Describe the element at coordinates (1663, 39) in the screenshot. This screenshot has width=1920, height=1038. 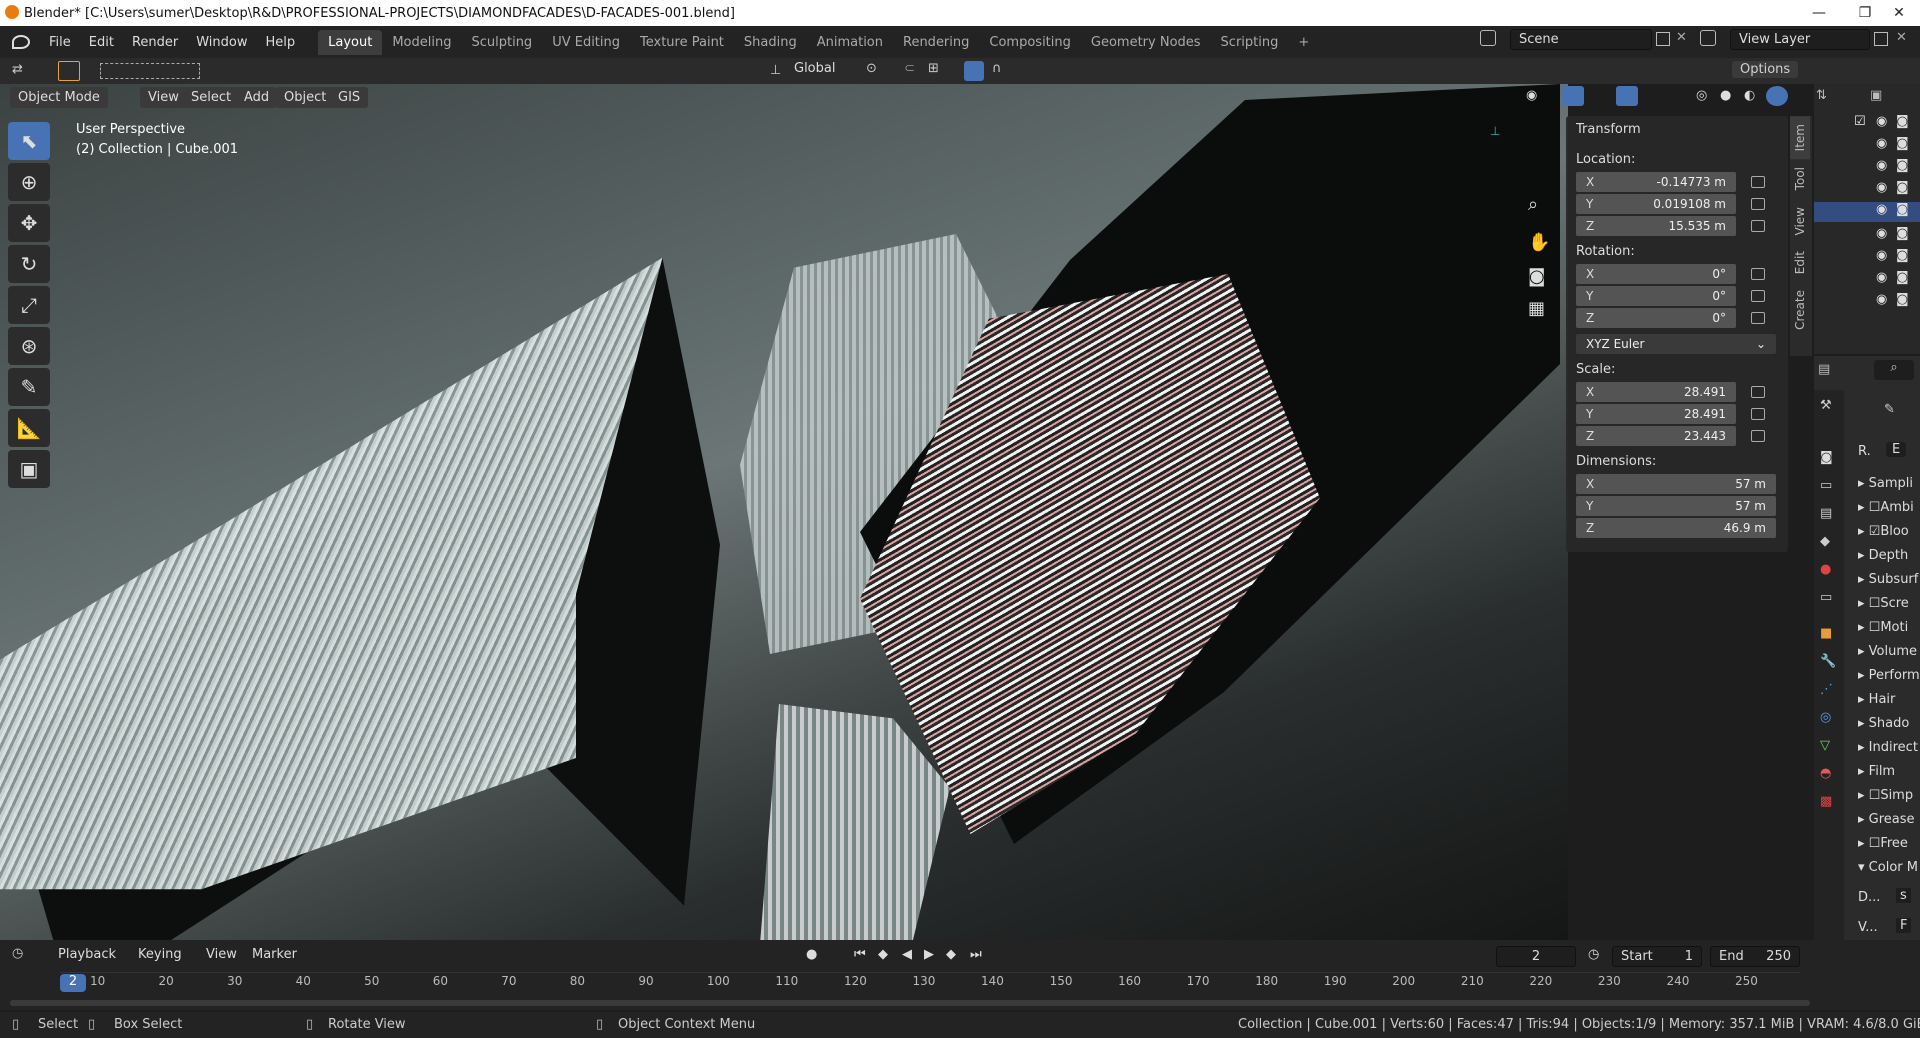
I see `new-scene-icon` at that location.